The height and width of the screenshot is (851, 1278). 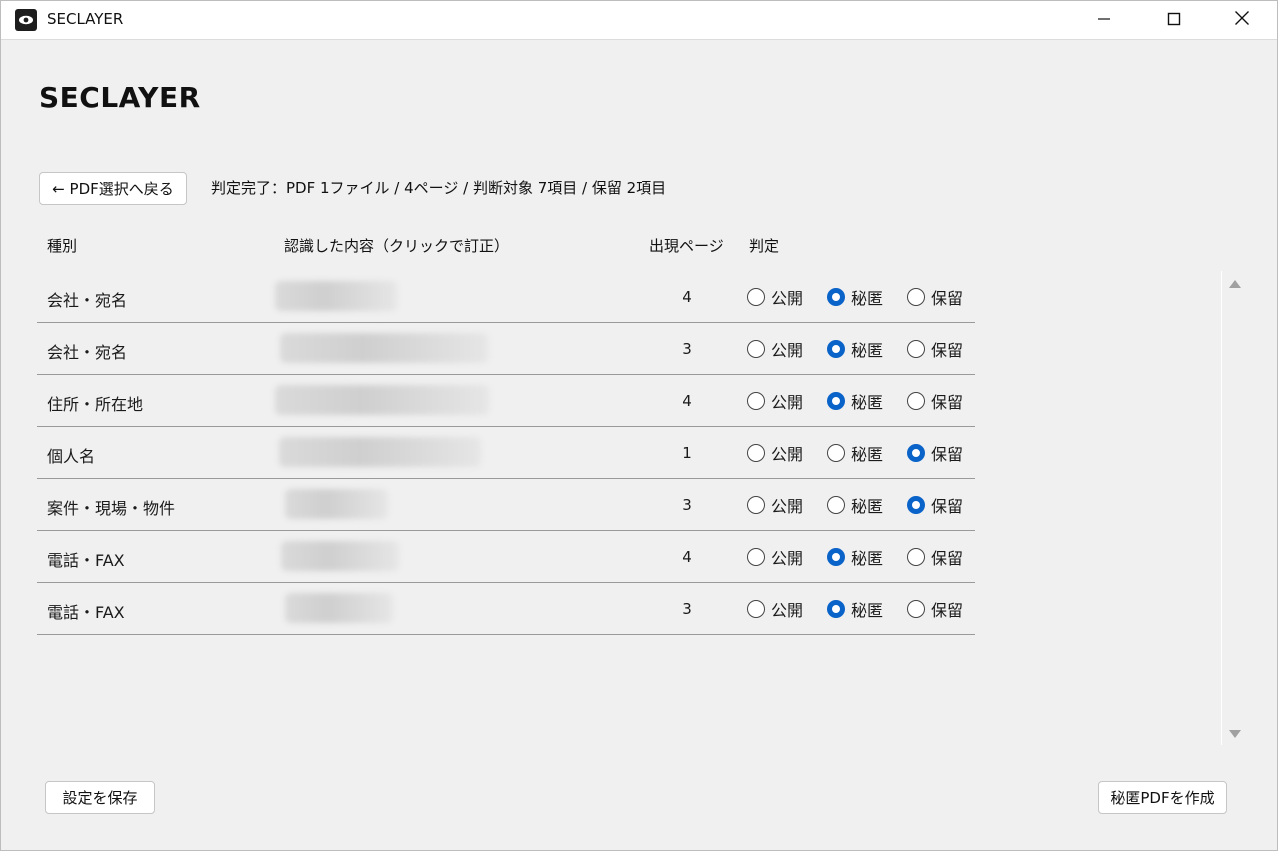 What do you see at coordinates (71, 456) in the screenshot?
I see `row-type: 個人名` at bounding box center [71, 456].